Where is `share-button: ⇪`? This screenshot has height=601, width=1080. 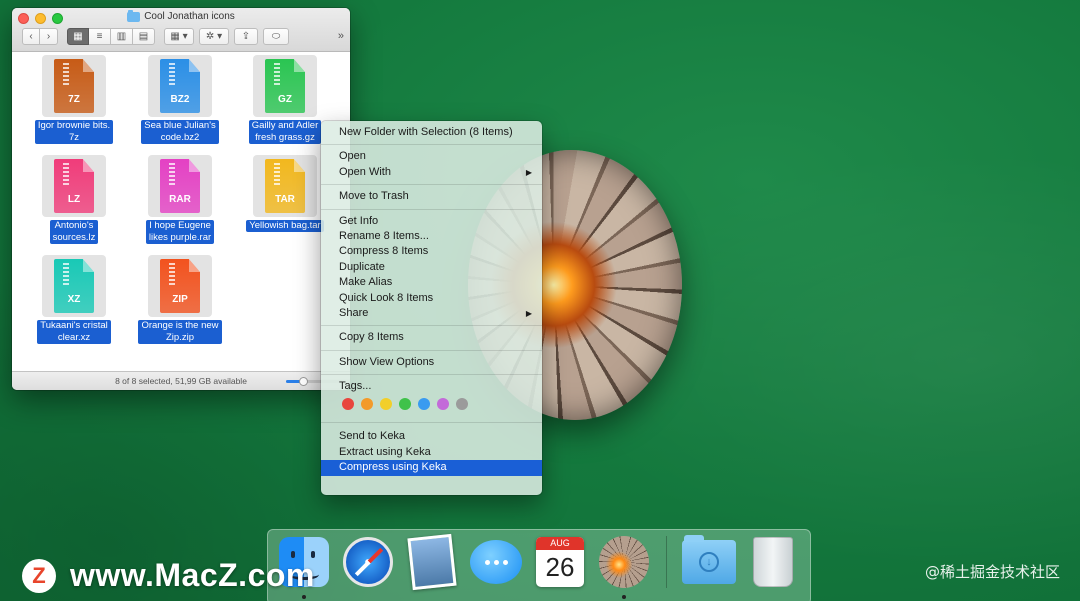
share-button: ⇪ is located at coordinates (246, 36).